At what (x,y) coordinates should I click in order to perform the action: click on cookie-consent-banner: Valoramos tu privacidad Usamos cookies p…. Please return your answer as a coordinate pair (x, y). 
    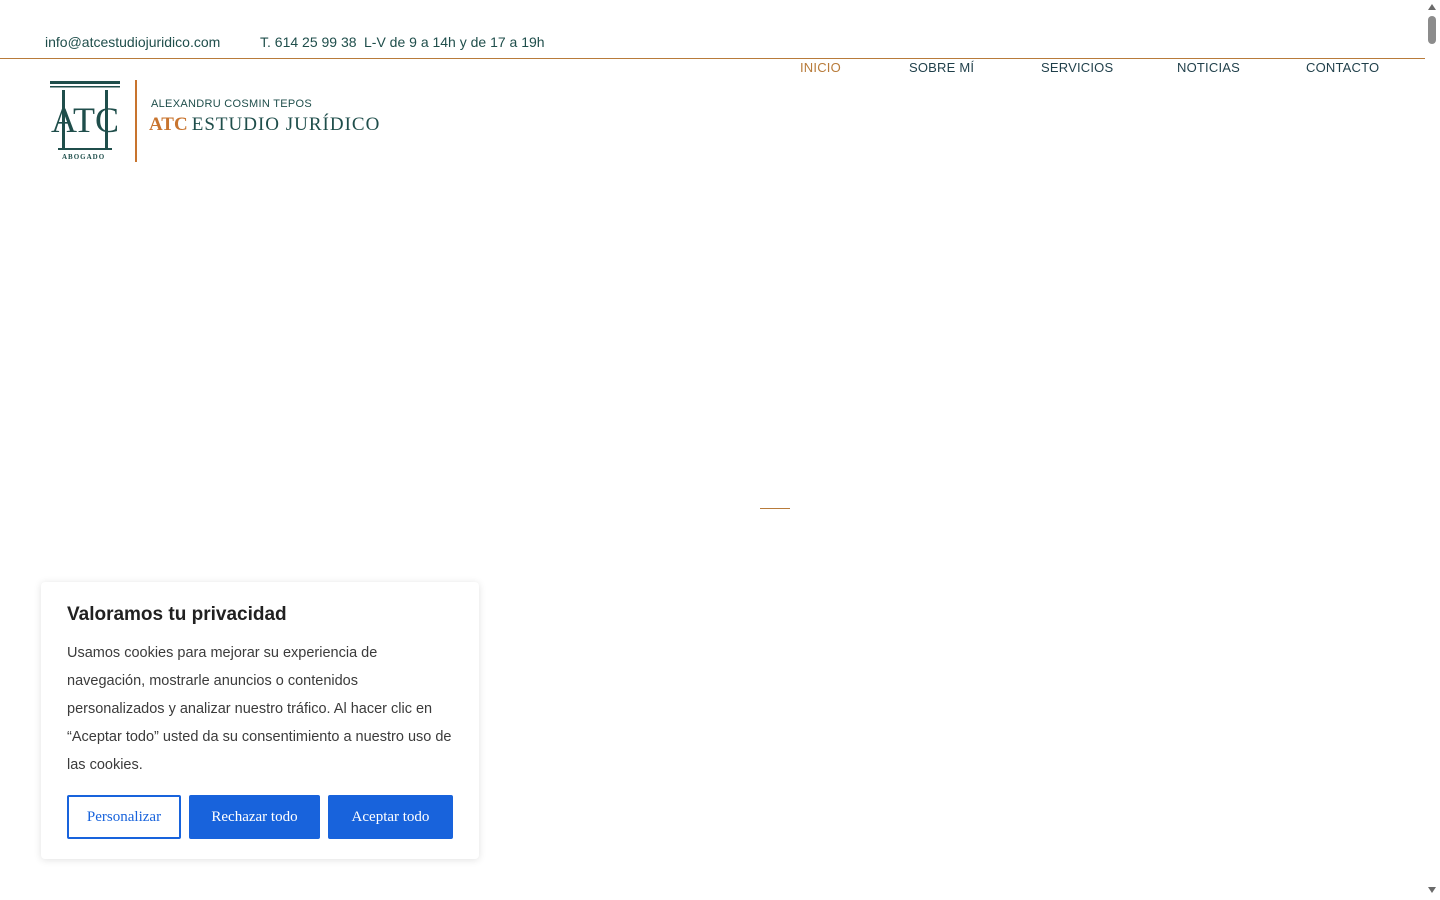
    Looking at the image, I should click on (260, 720).